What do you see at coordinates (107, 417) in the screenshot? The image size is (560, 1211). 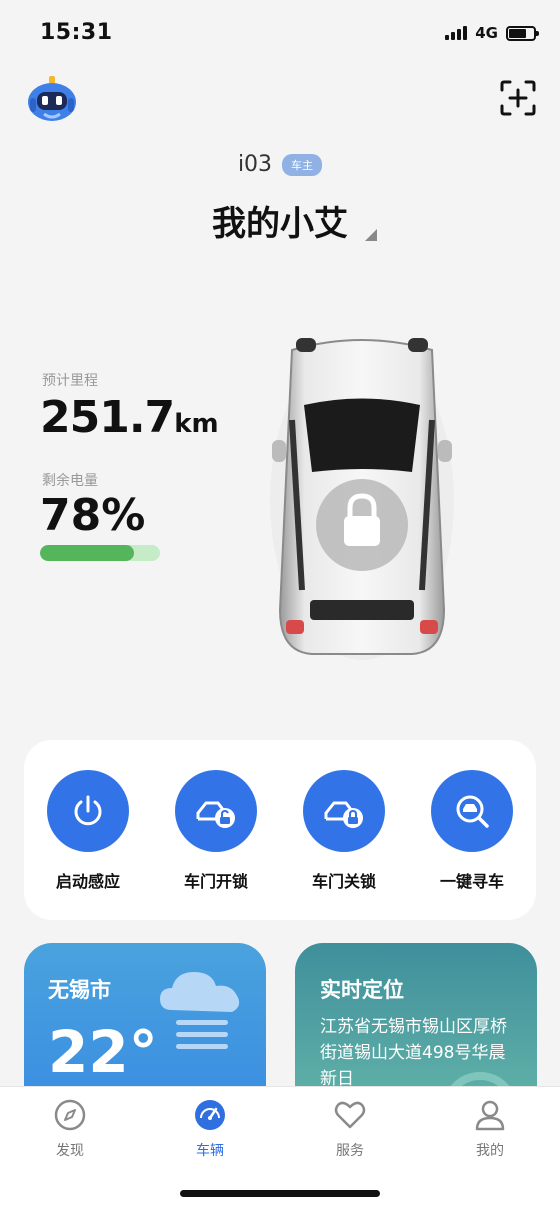 I see `range-value: 251.7` at bounding box center [107, 417].